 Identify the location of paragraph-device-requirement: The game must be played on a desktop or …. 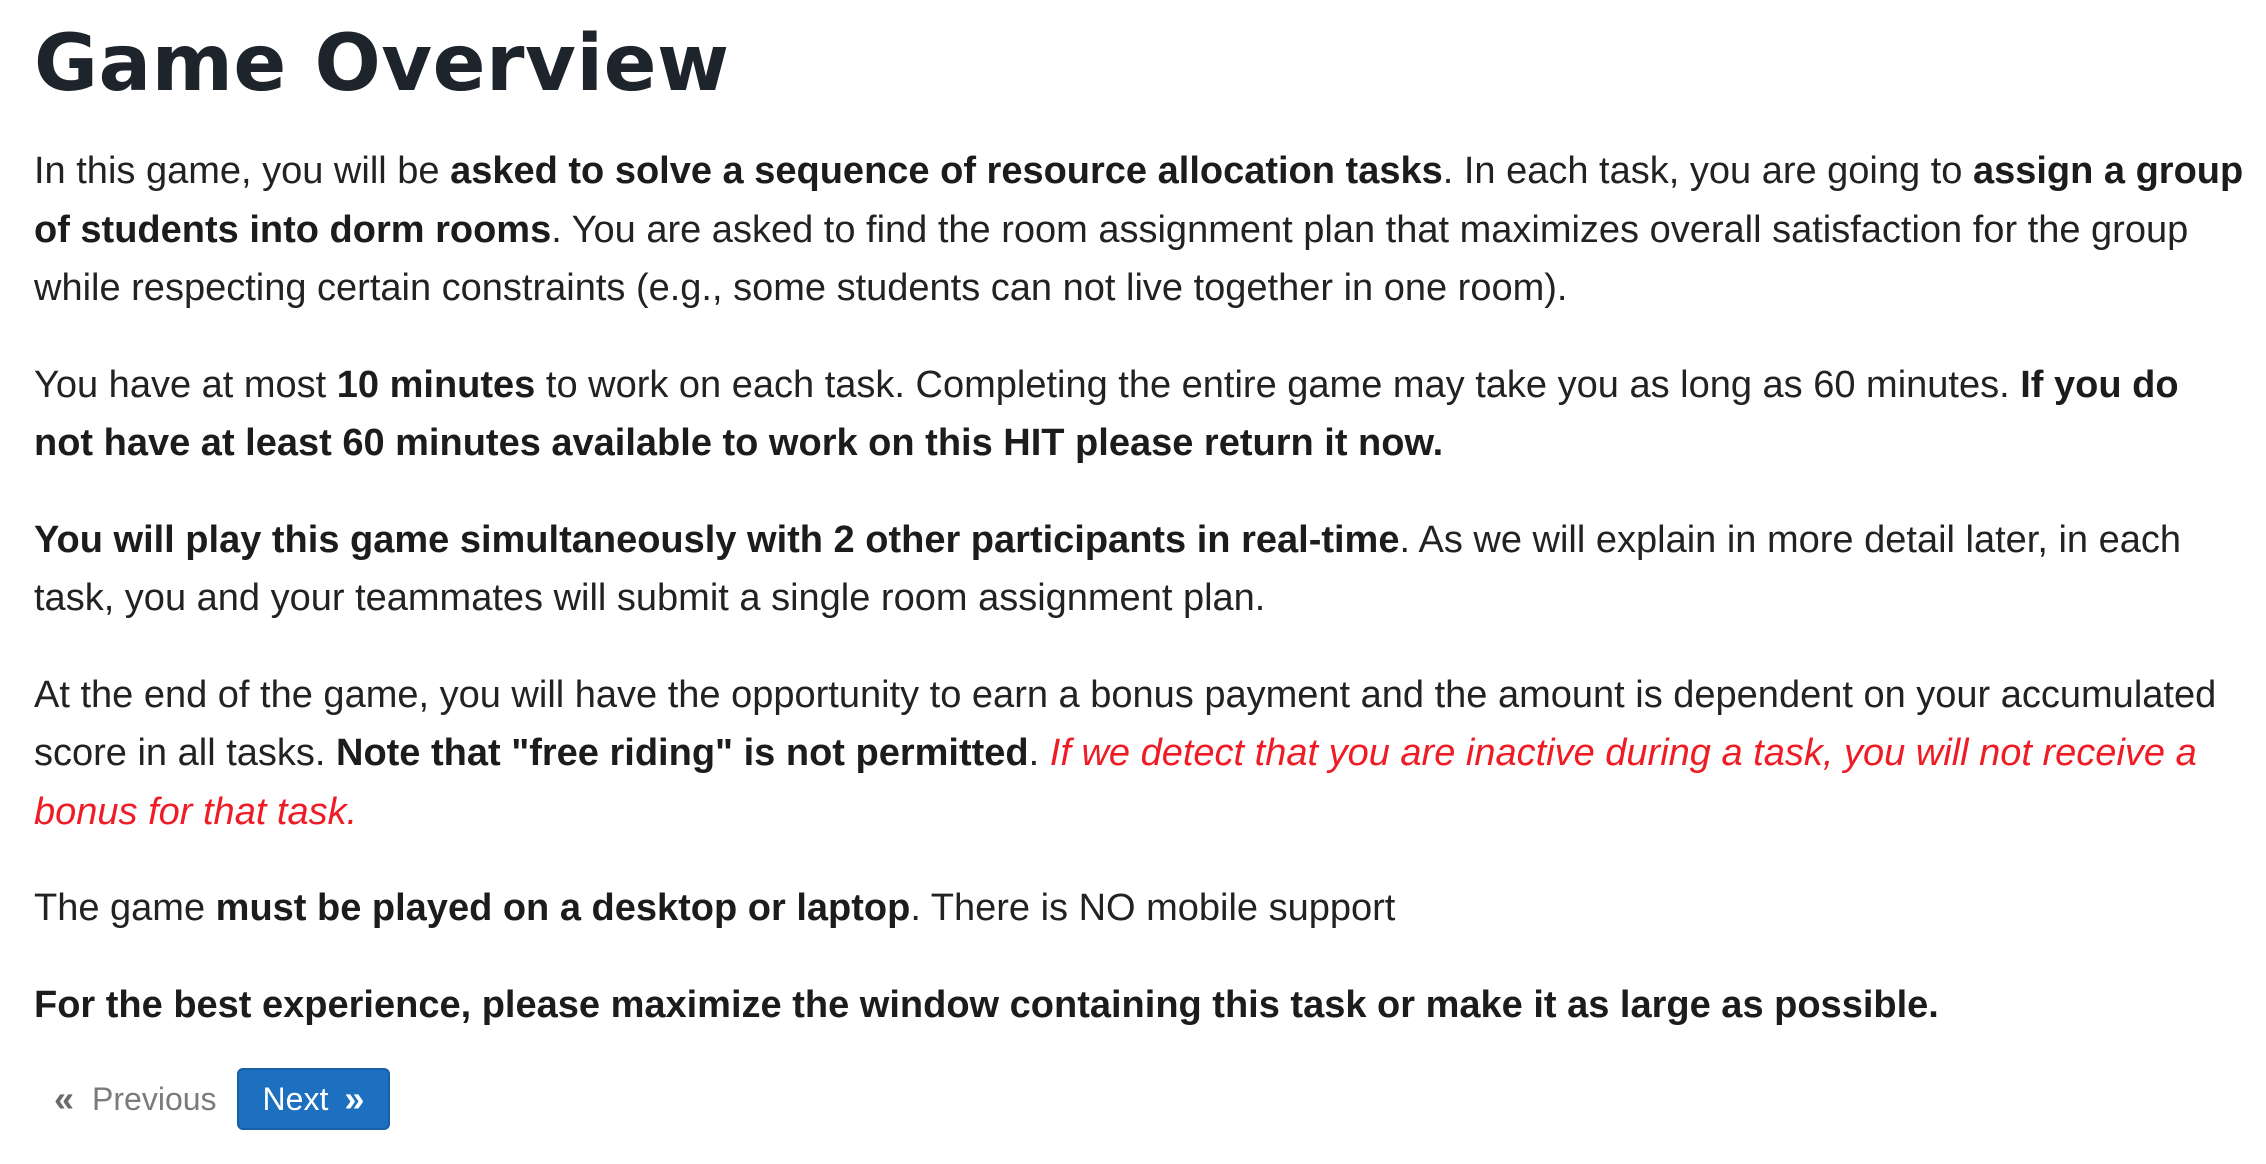
(1139, 908).